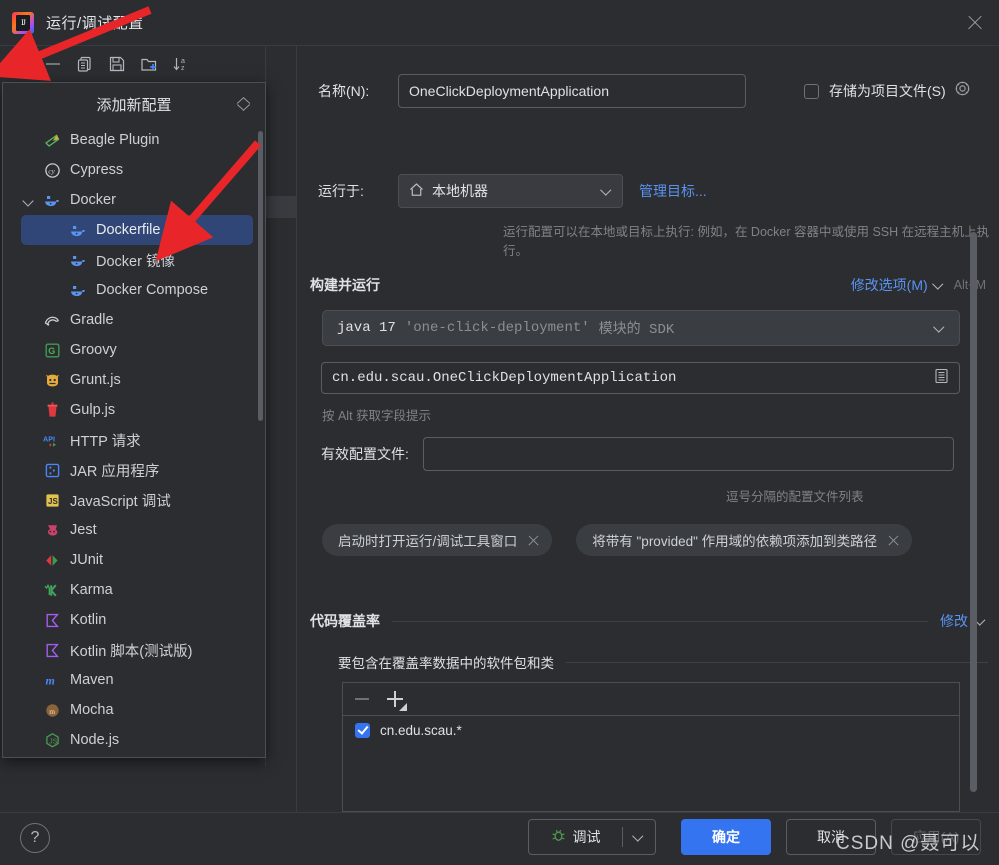  I want to click on configuration-type-label: Docker, so click(93, 200).